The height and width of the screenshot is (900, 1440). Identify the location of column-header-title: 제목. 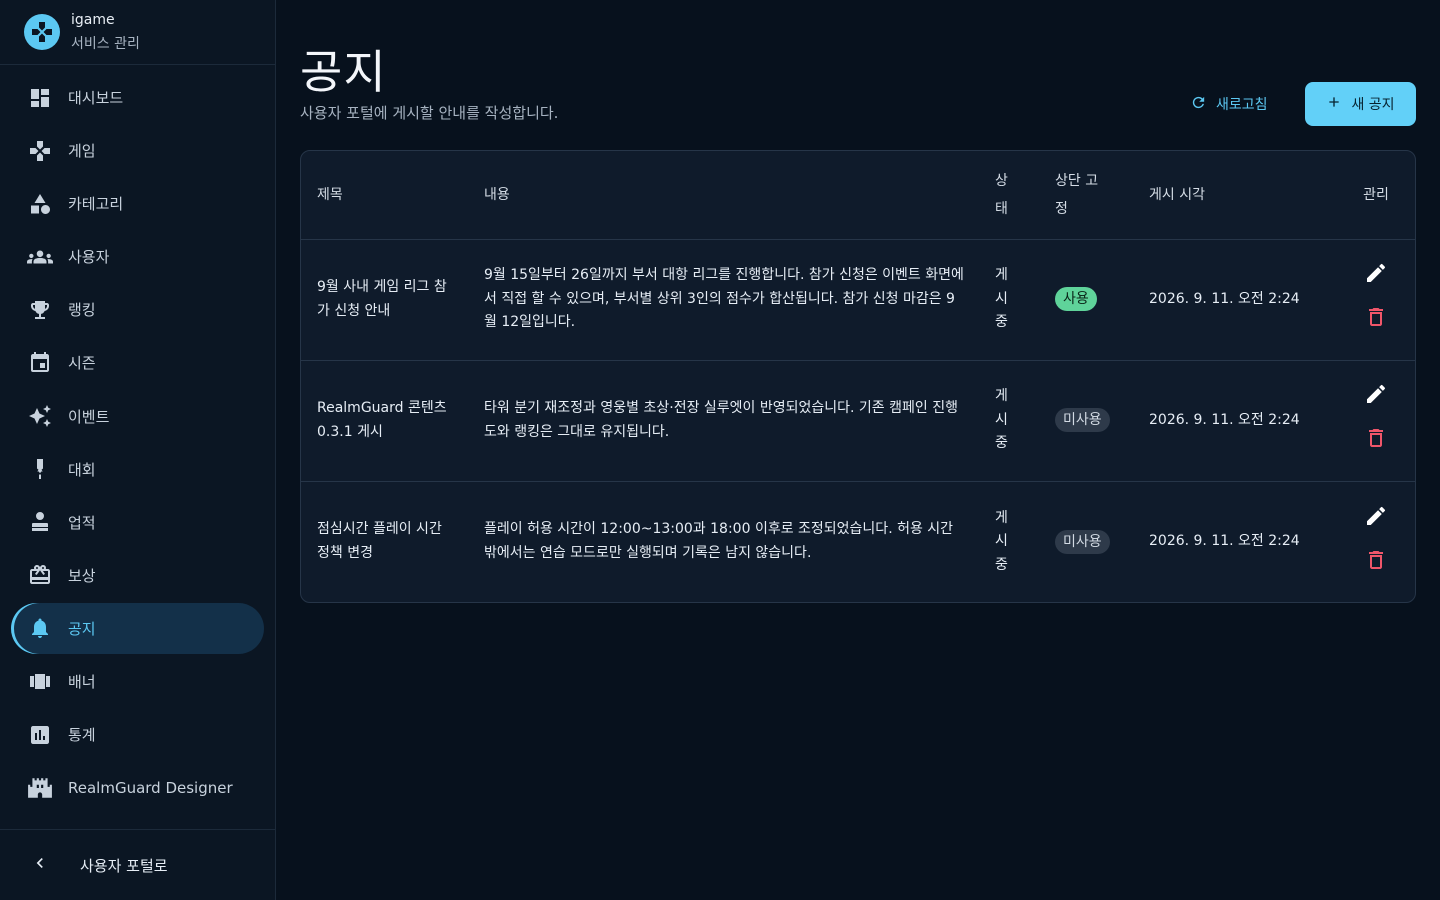
(384, 195).